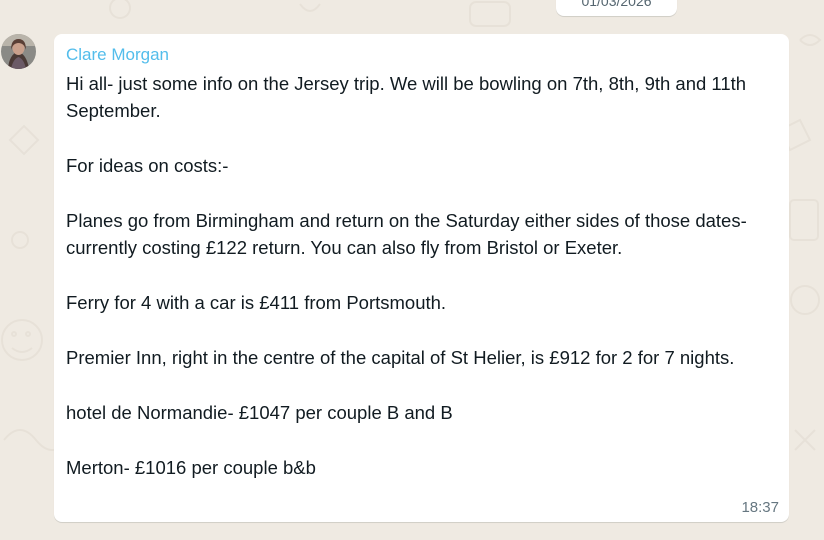  What do you see at coordinates (760, 507) in the screenshot?
I see `message-timestamp: 18:37` at bounding box center [760, 507].